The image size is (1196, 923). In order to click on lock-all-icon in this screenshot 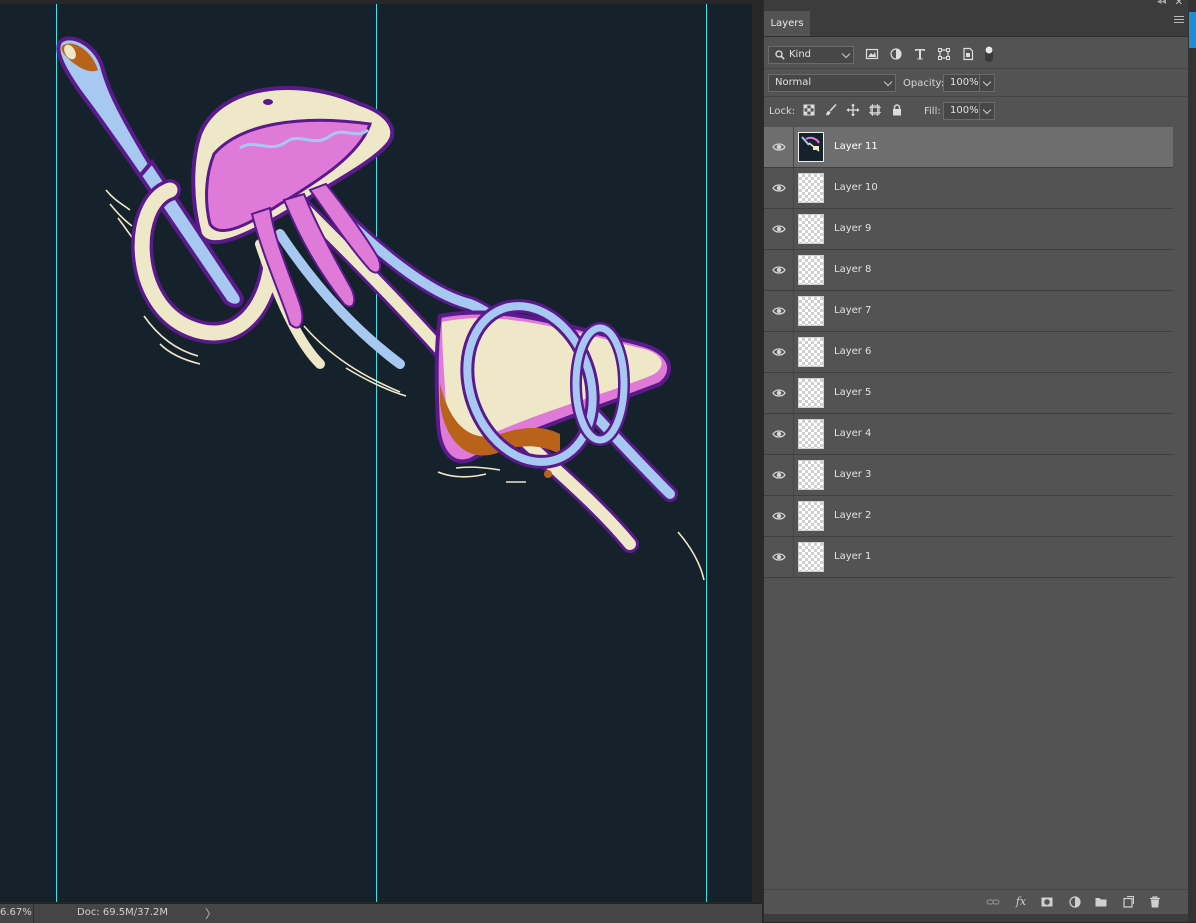, I will do `click(897, 110)`.